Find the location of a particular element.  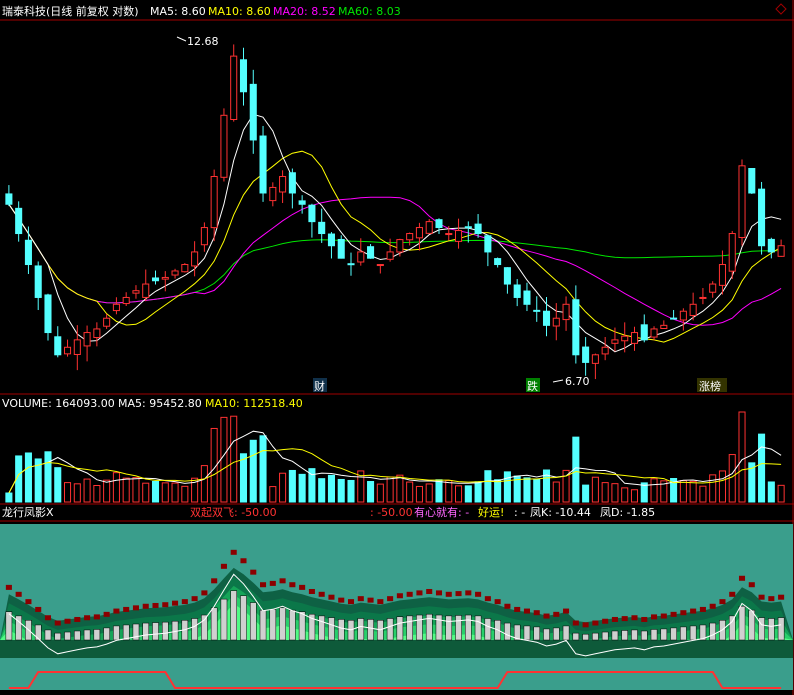

marker-die: 跌 is located at coordinates (532, 386).